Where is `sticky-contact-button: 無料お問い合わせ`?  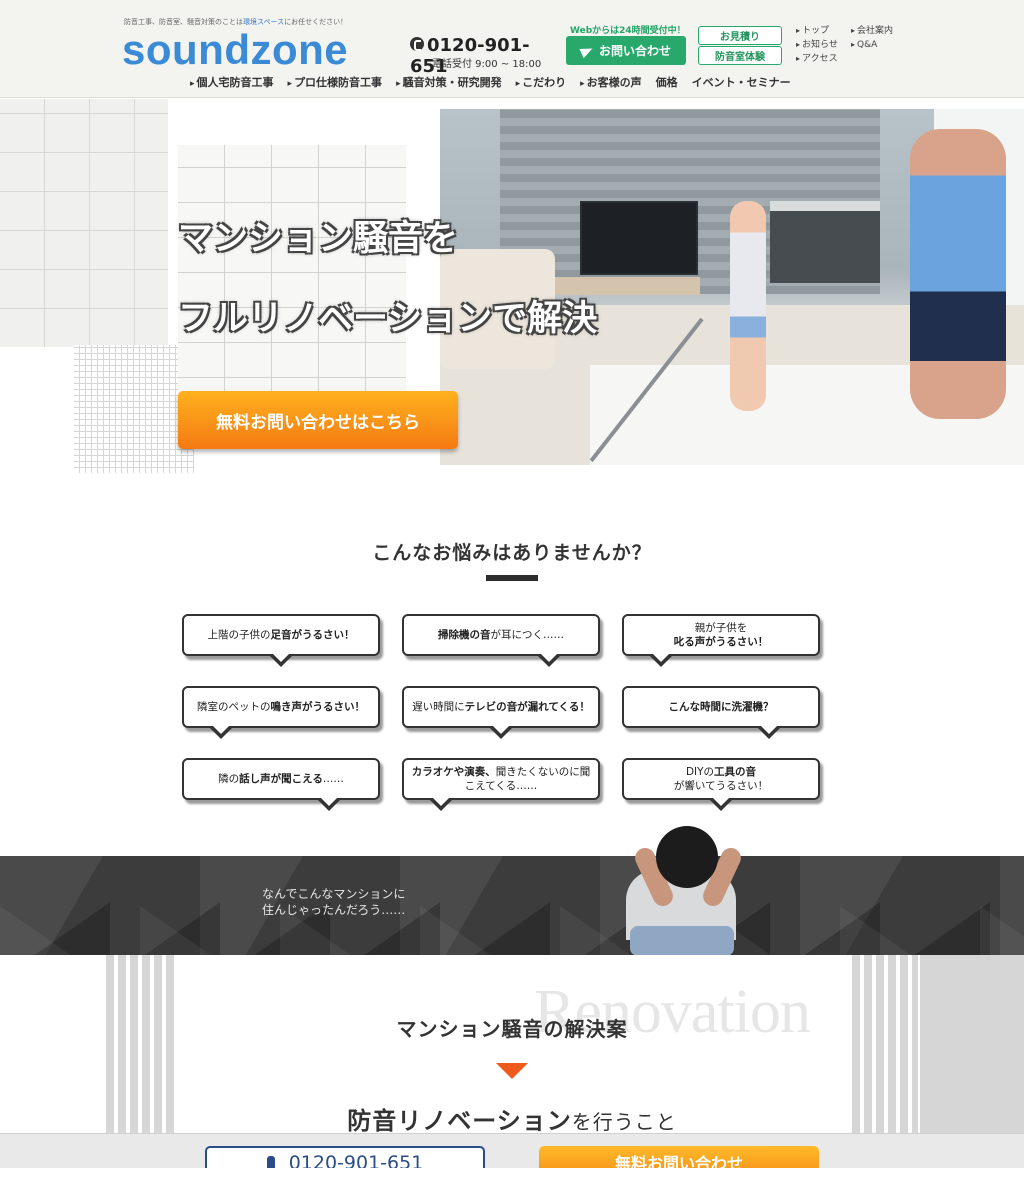 sticky-contact-button: 無料お問い合わせ is located at coordinates (679, 1157).